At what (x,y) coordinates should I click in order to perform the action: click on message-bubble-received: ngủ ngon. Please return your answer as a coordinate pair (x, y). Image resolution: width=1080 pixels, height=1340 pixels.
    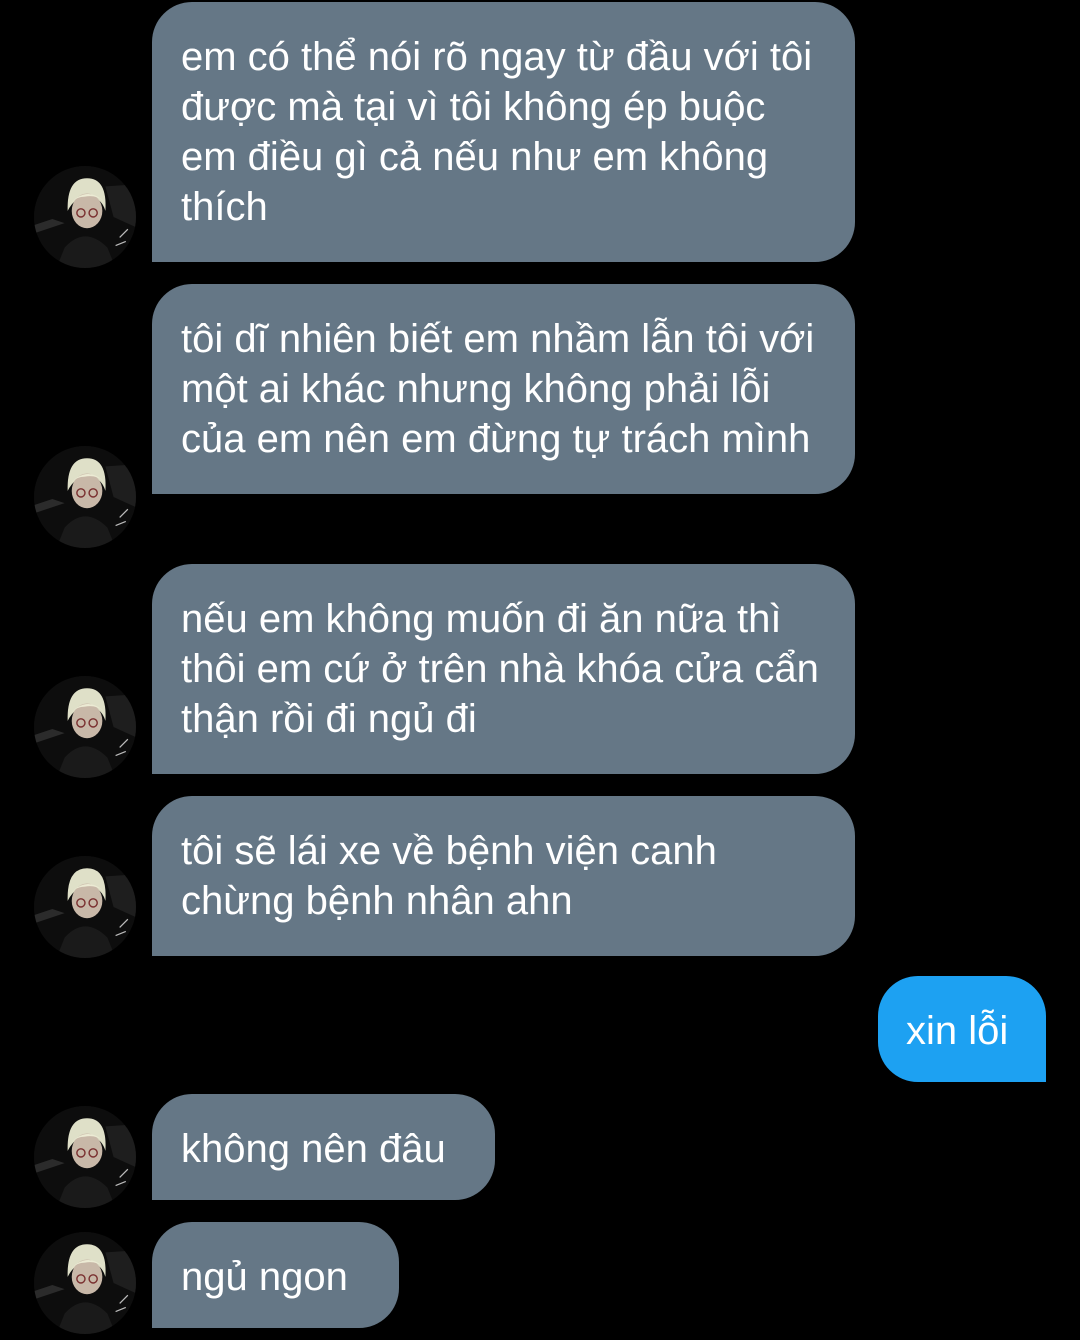
    Looking at the image, I should click on (275, 1275).